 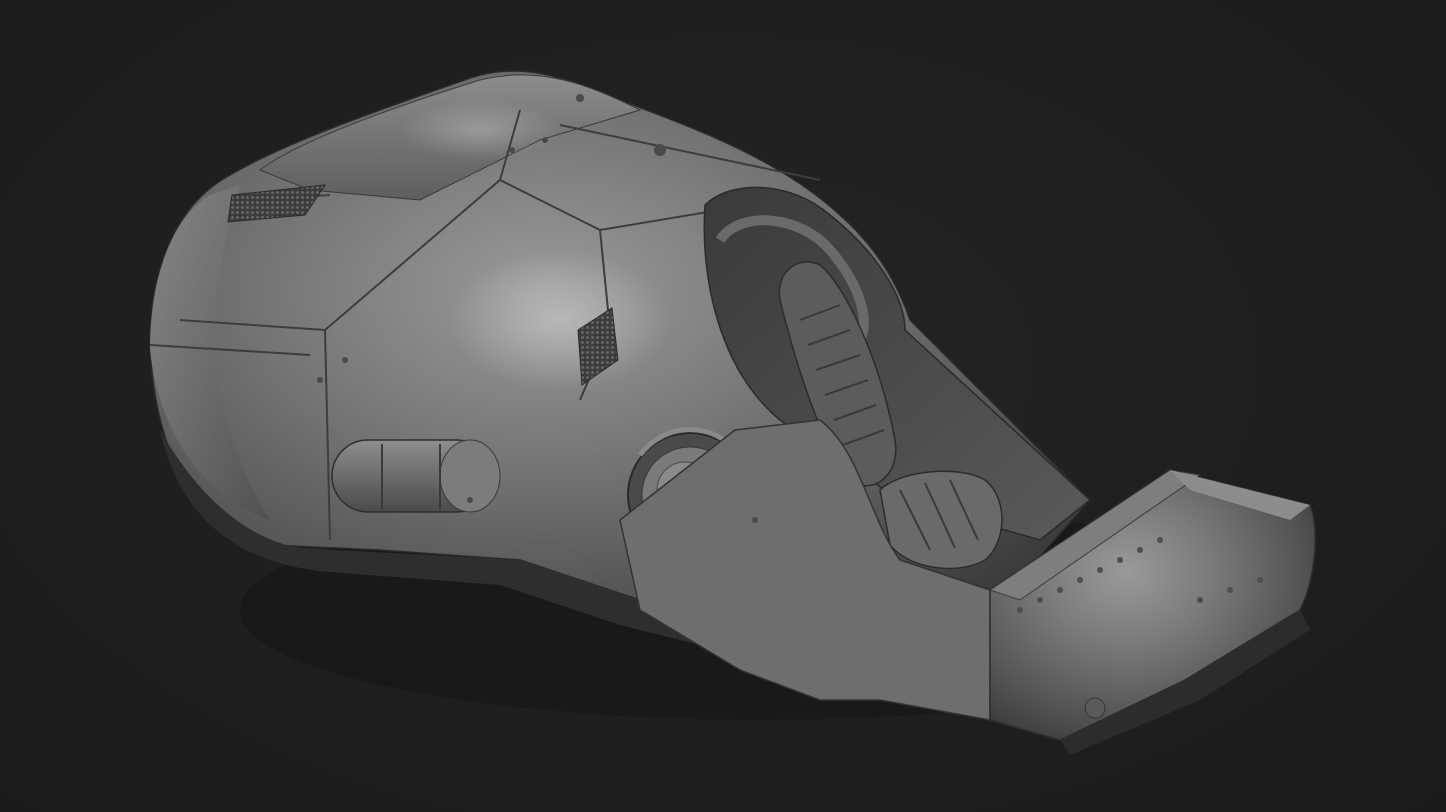 What do you see at coordinates (560, 320) in the screenshot?
I see `specular-highlight` at bounding box center [560, 320].